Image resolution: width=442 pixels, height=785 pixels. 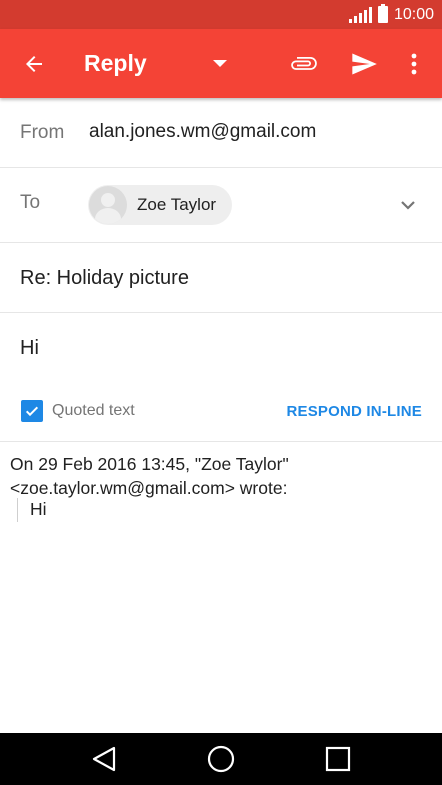 What do you see at coordinates (360, 14) in the screenshot?
I see `signal-icon` at bounding box center [360, 14].